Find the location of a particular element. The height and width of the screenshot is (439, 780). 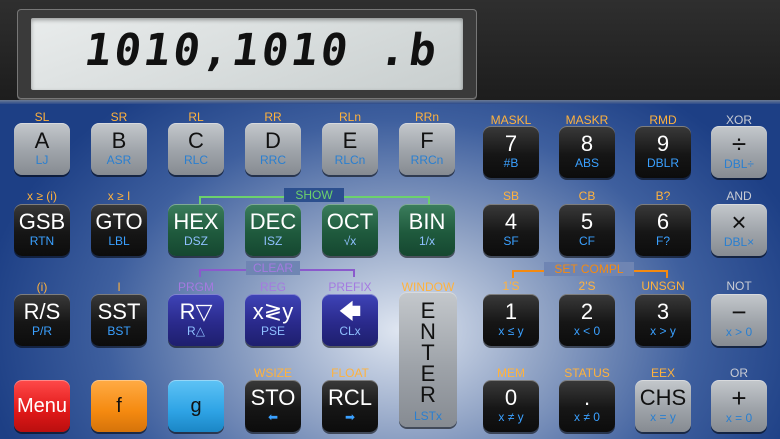

key-rcl: RCL ➡ is located at coordinates (350, 406).